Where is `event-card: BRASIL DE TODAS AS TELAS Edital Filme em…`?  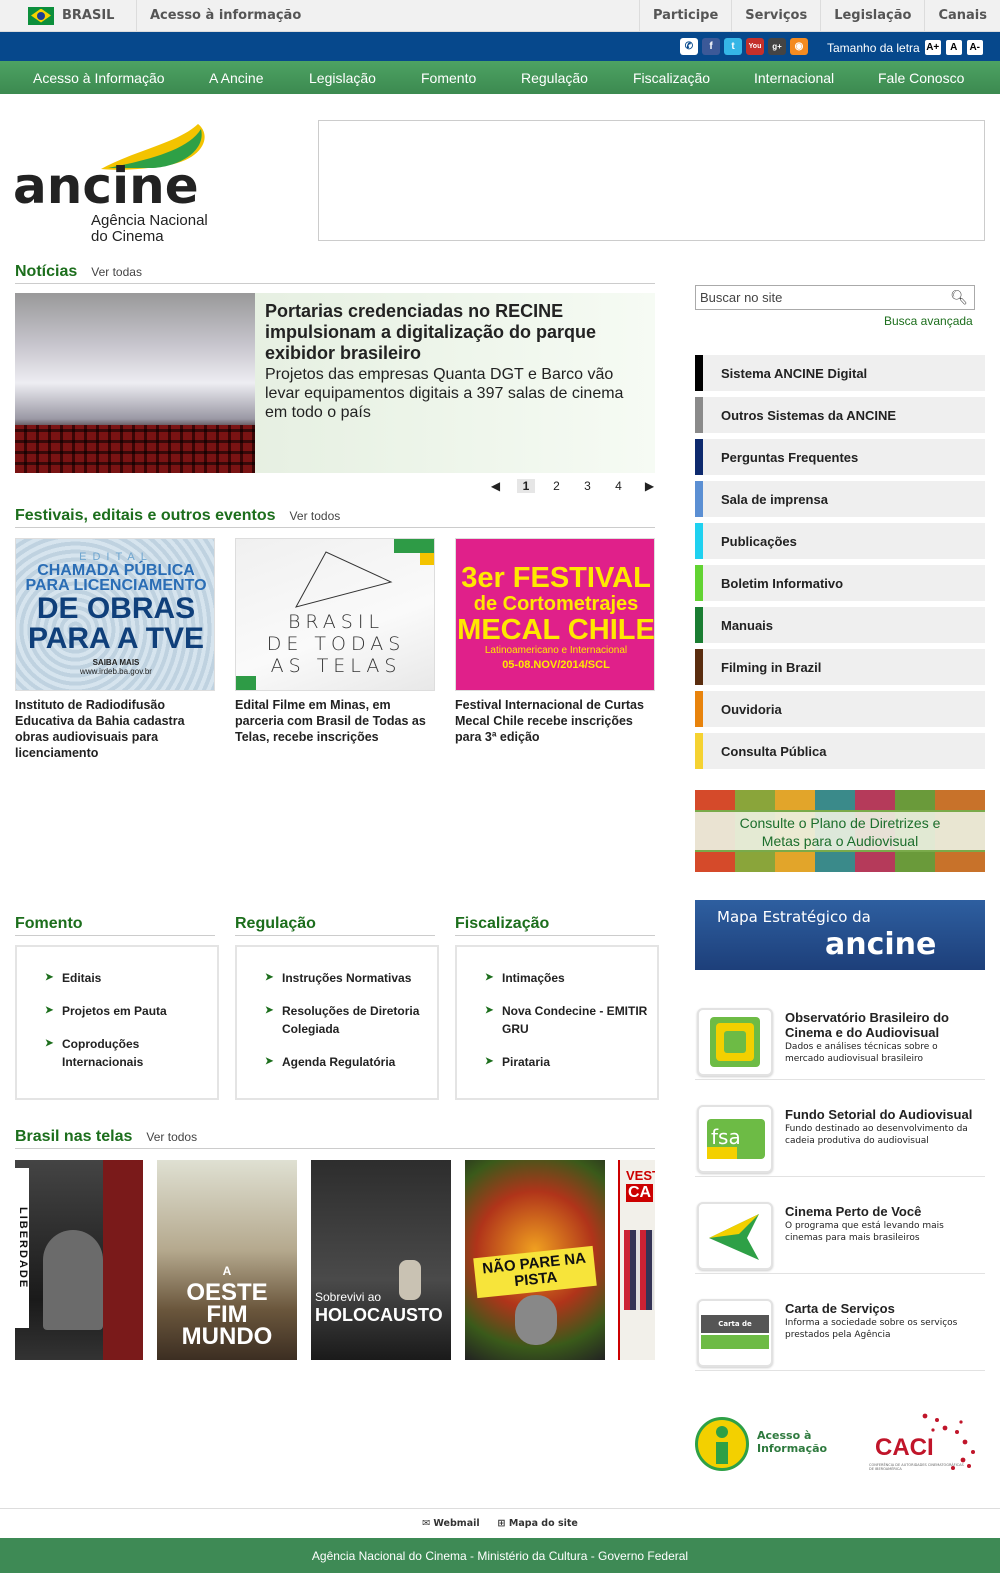 event-card: BRASIL DE TODAS AS TELAS Edital Filme em… is located at coordinates (335, 641).